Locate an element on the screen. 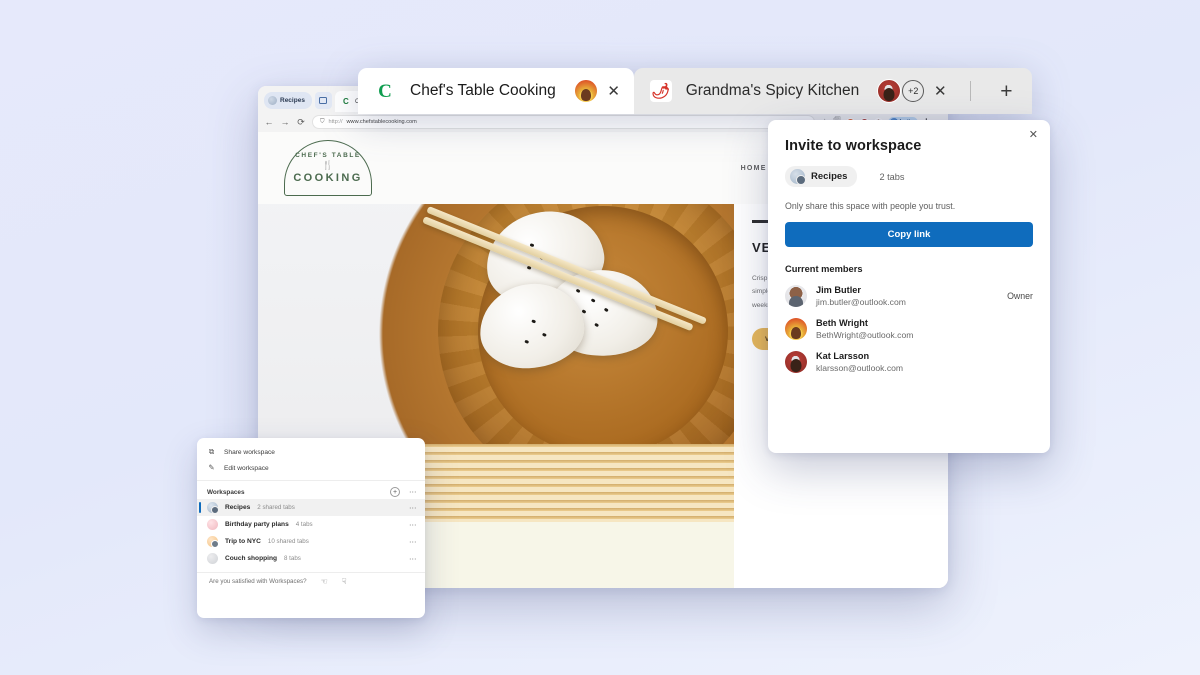 The height and width of the screenshot is (675, 1200). refresh-icon: ⟳ is located at coordinates (301, 122).